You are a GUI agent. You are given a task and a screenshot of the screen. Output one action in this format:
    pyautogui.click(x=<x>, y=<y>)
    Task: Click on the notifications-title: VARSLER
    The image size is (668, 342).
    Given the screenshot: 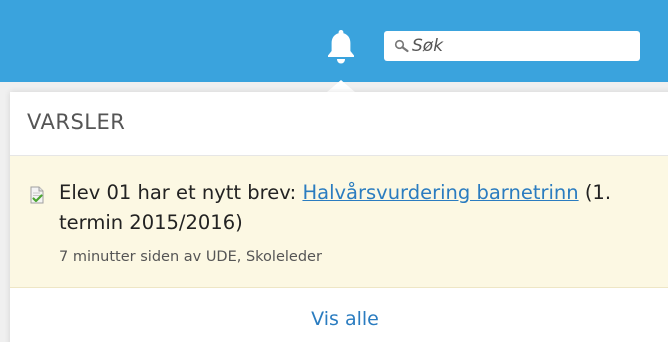 What is the action you would take?
    pyautogui.click(x=76, y=122)
    